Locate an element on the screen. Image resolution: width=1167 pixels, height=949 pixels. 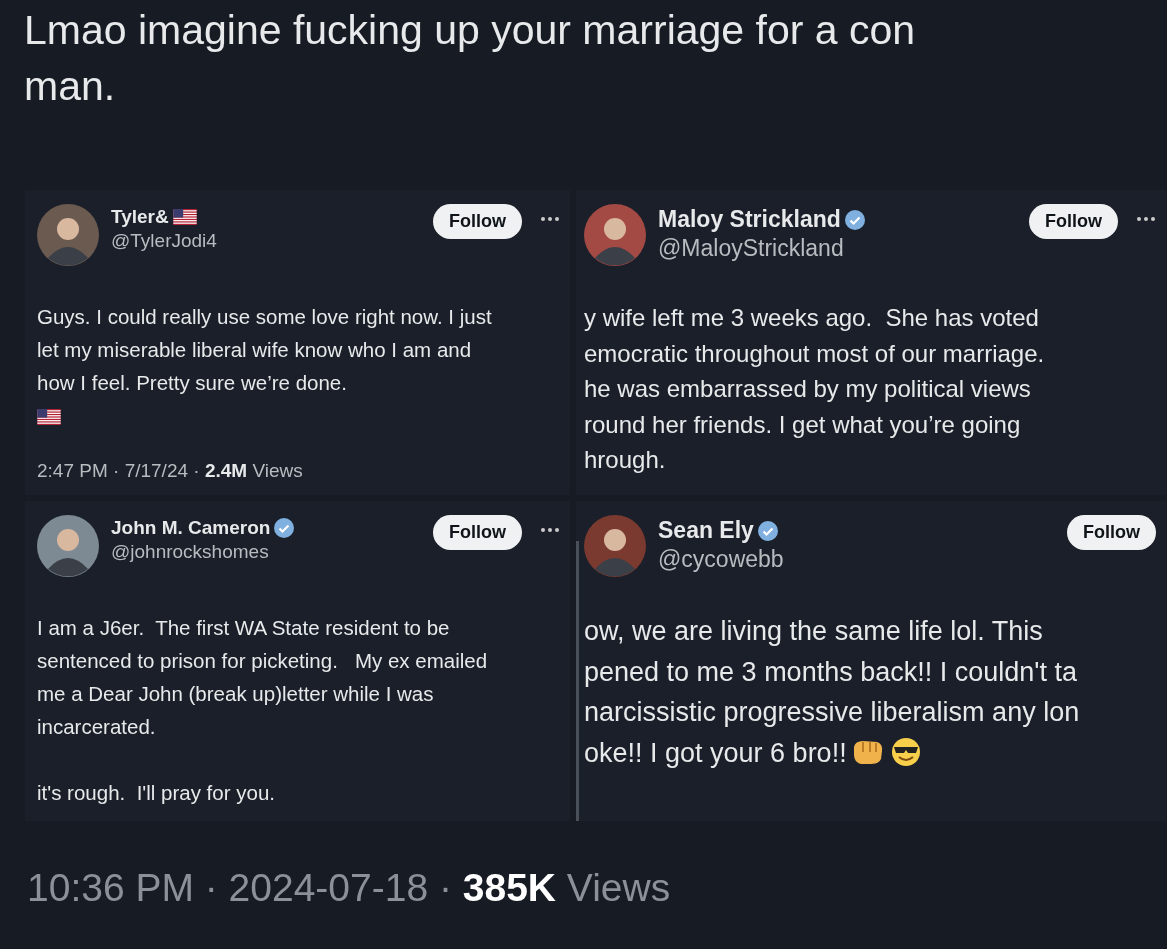
tweet-text: ow, we are living the same life lol. This is located at coordinates (813, 631).